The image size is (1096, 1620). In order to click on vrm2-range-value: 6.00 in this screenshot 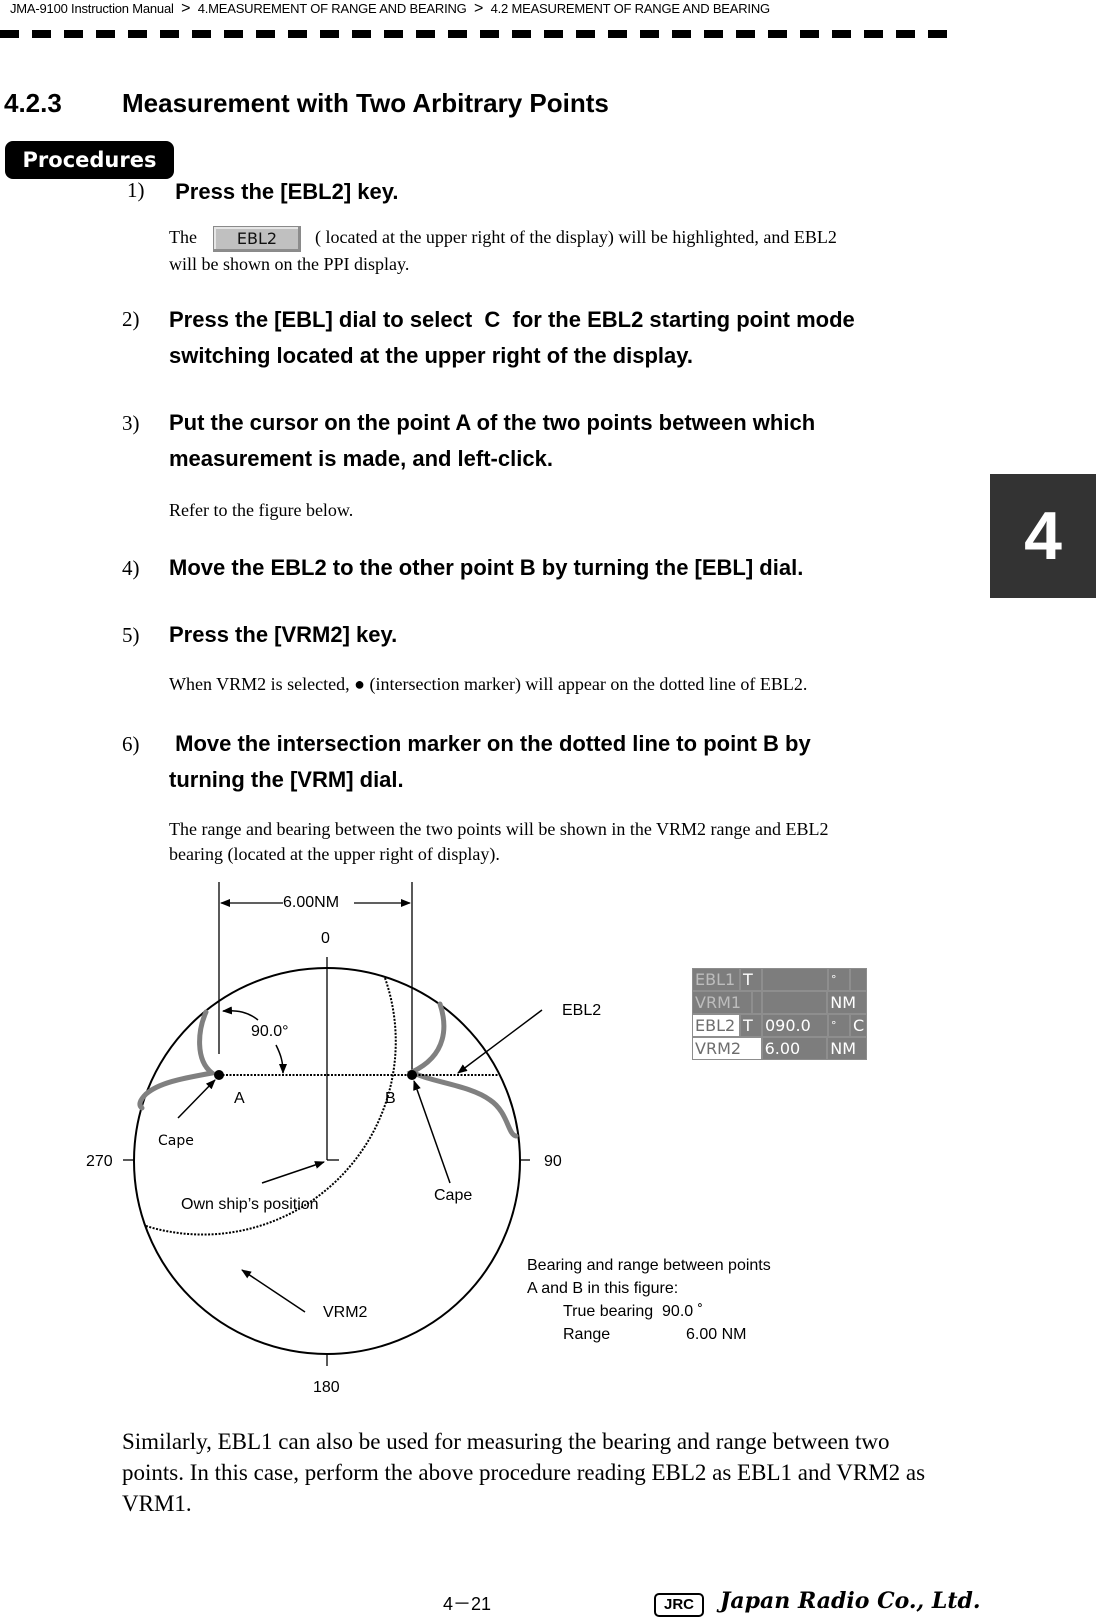, I will do `click(796, 1048)`.